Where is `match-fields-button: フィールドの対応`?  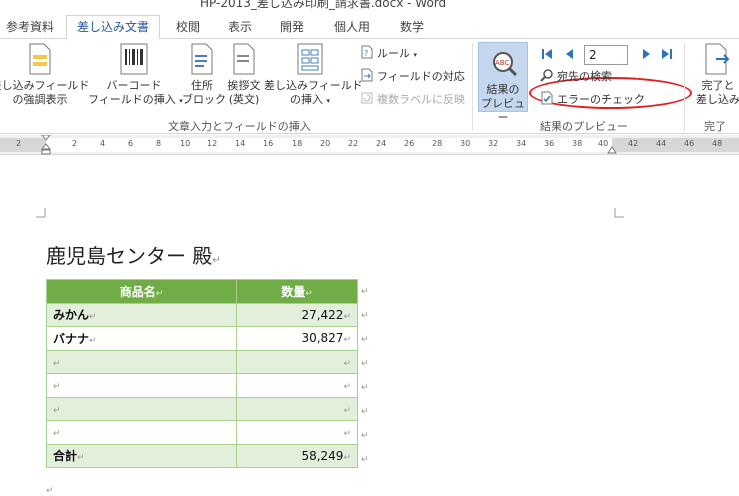
match-fields-button: フィールドの対応 is located at coordinates (412, 77).